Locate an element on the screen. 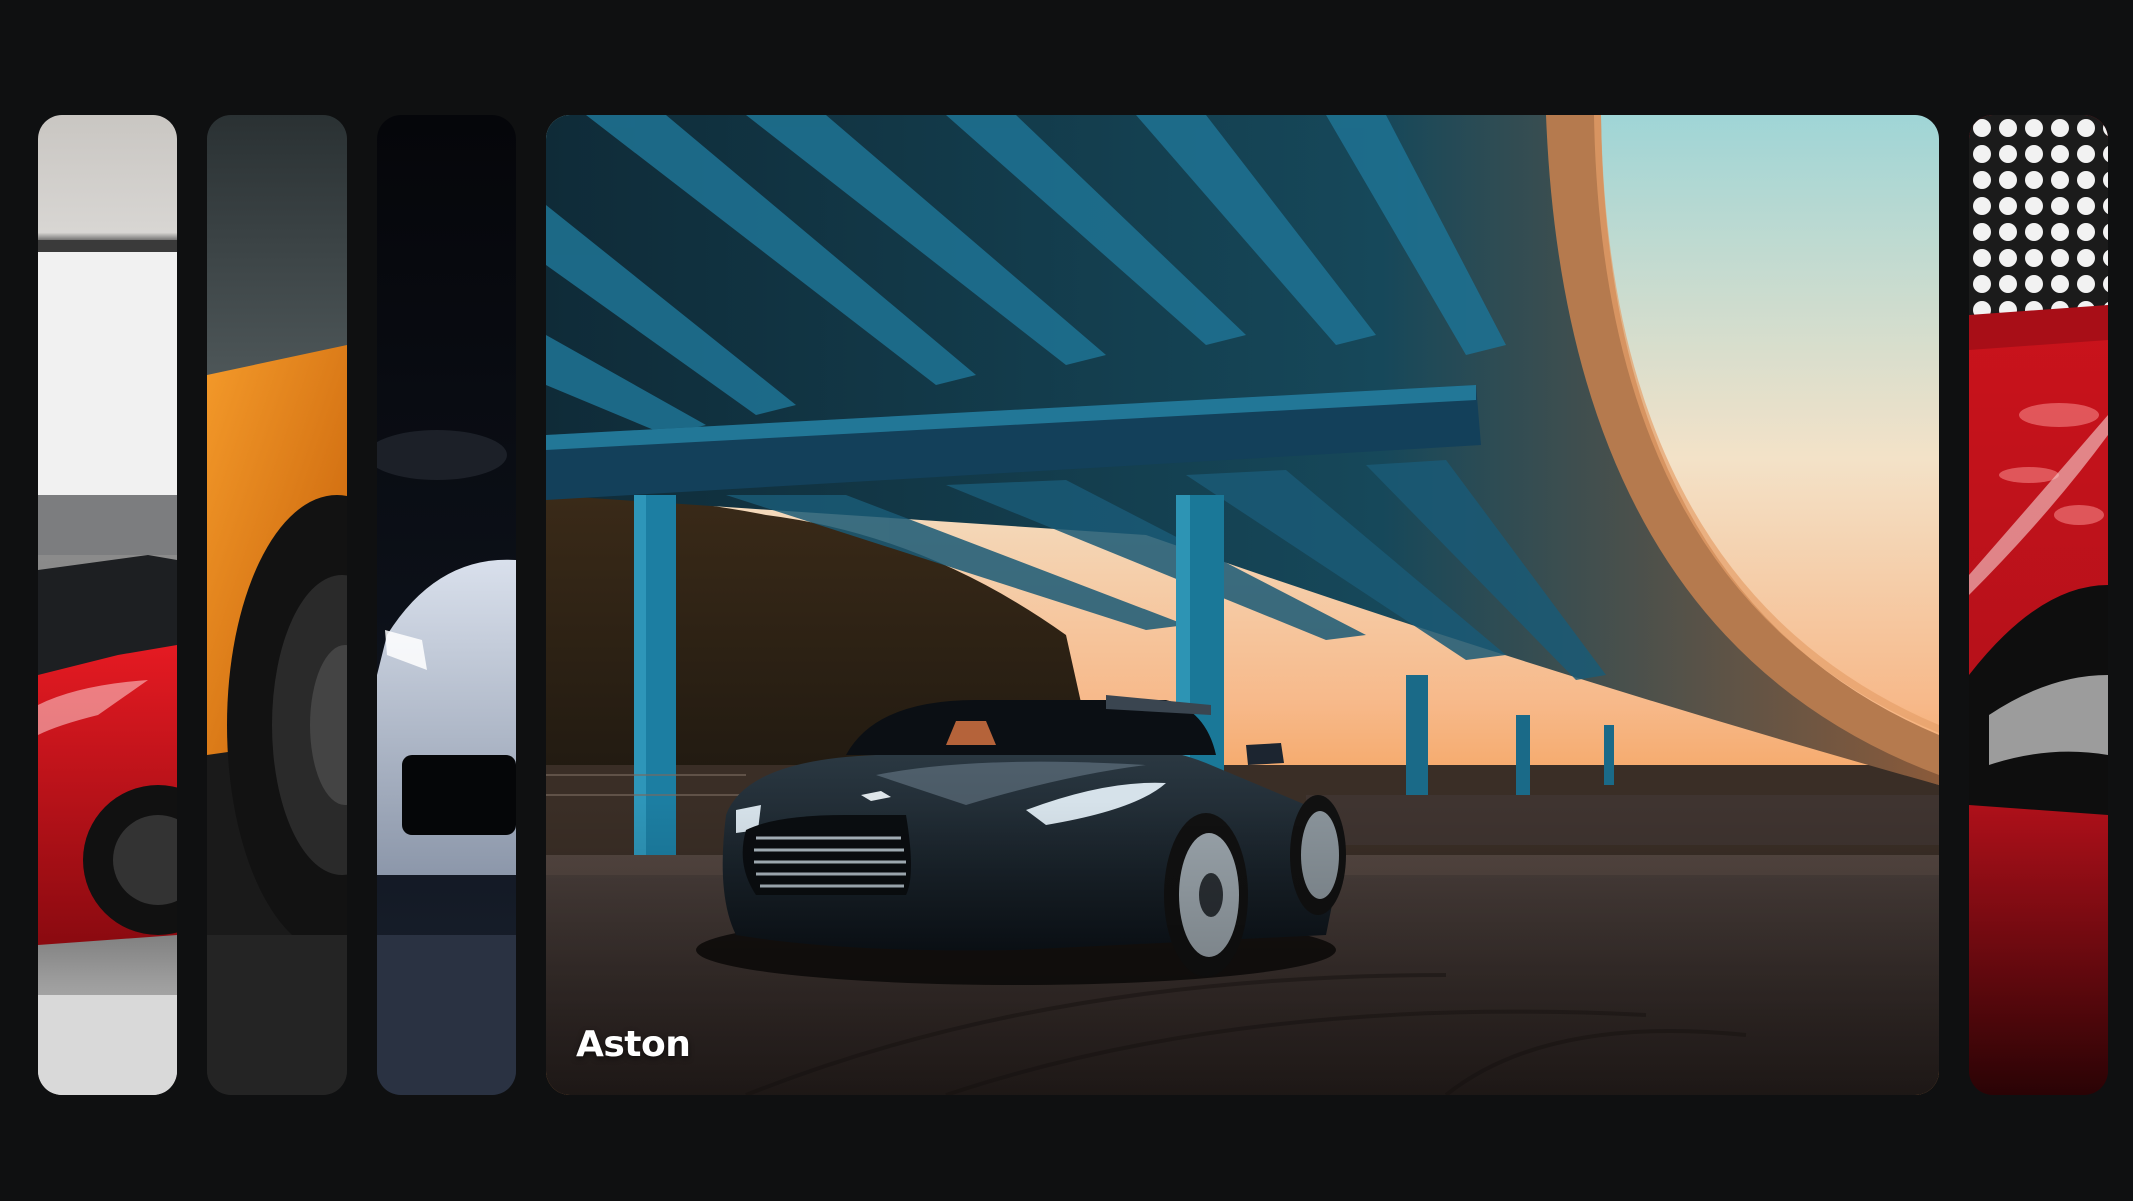 The image size is (2133, 1201). gallery-panel-silver-camaro is located at coordinates (446, 605).